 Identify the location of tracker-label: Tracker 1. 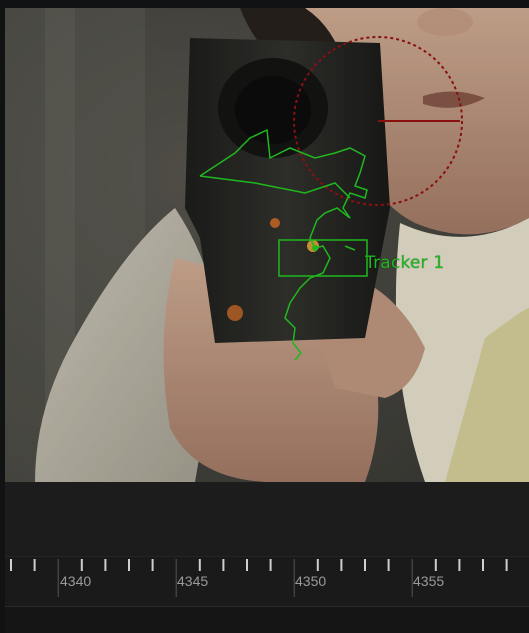
(405, 263).